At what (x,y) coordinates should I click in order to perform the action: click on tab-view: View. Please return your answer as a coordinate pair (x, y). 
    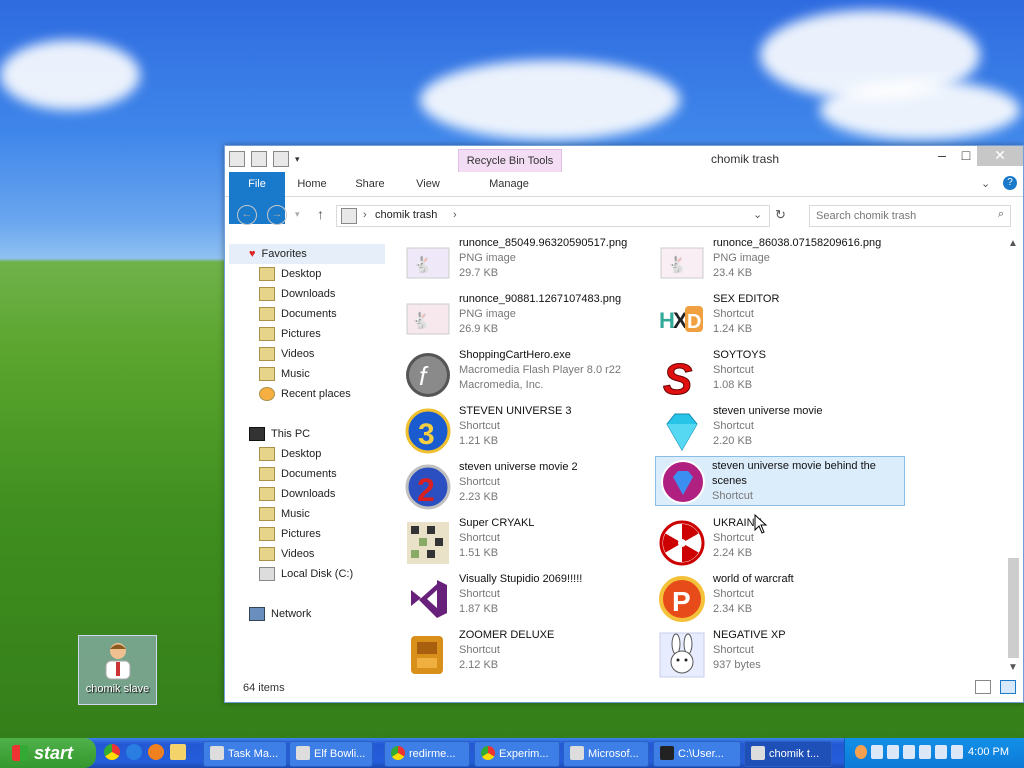
    Looking at the image, I should click on (428, 184).